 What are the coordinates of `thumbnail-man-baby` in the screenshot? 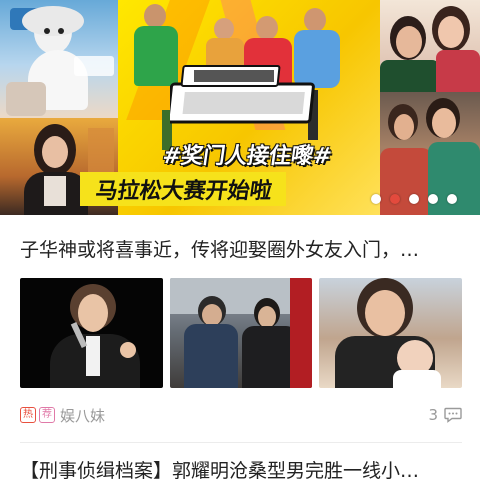 It's located at (391, 333).